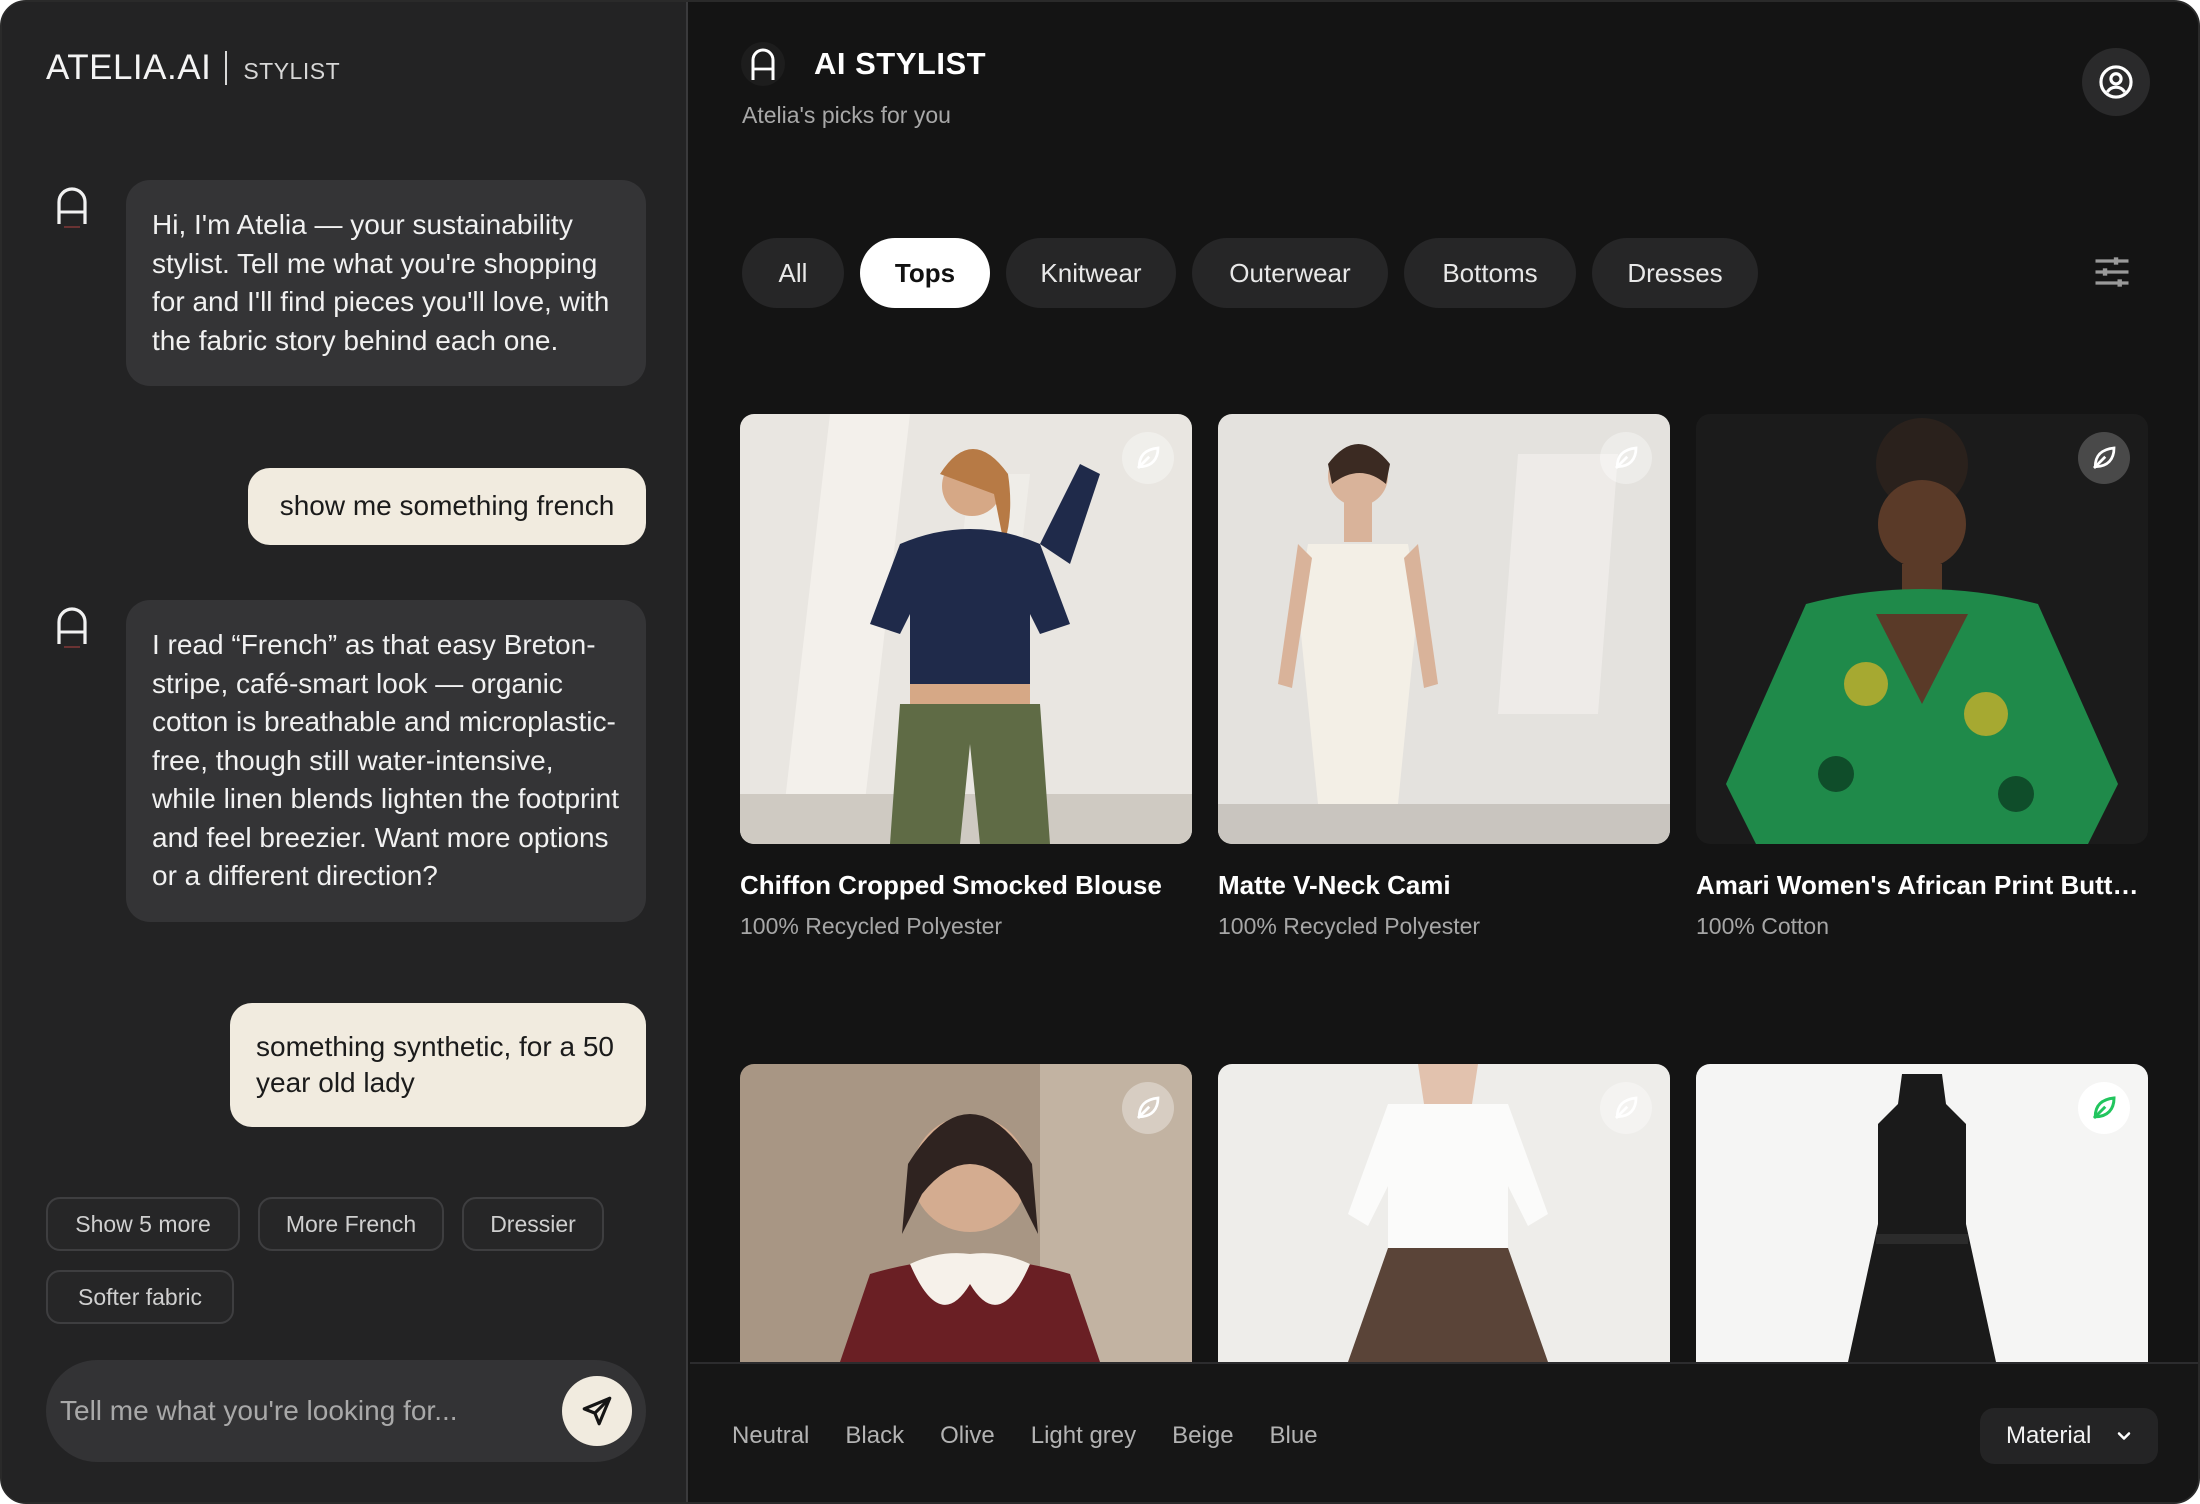  What do you see at coordinates (846, 115) in the screenshot?
I see `page-subtitle: Atelia's picks for you` at bounding box center [846, 115].